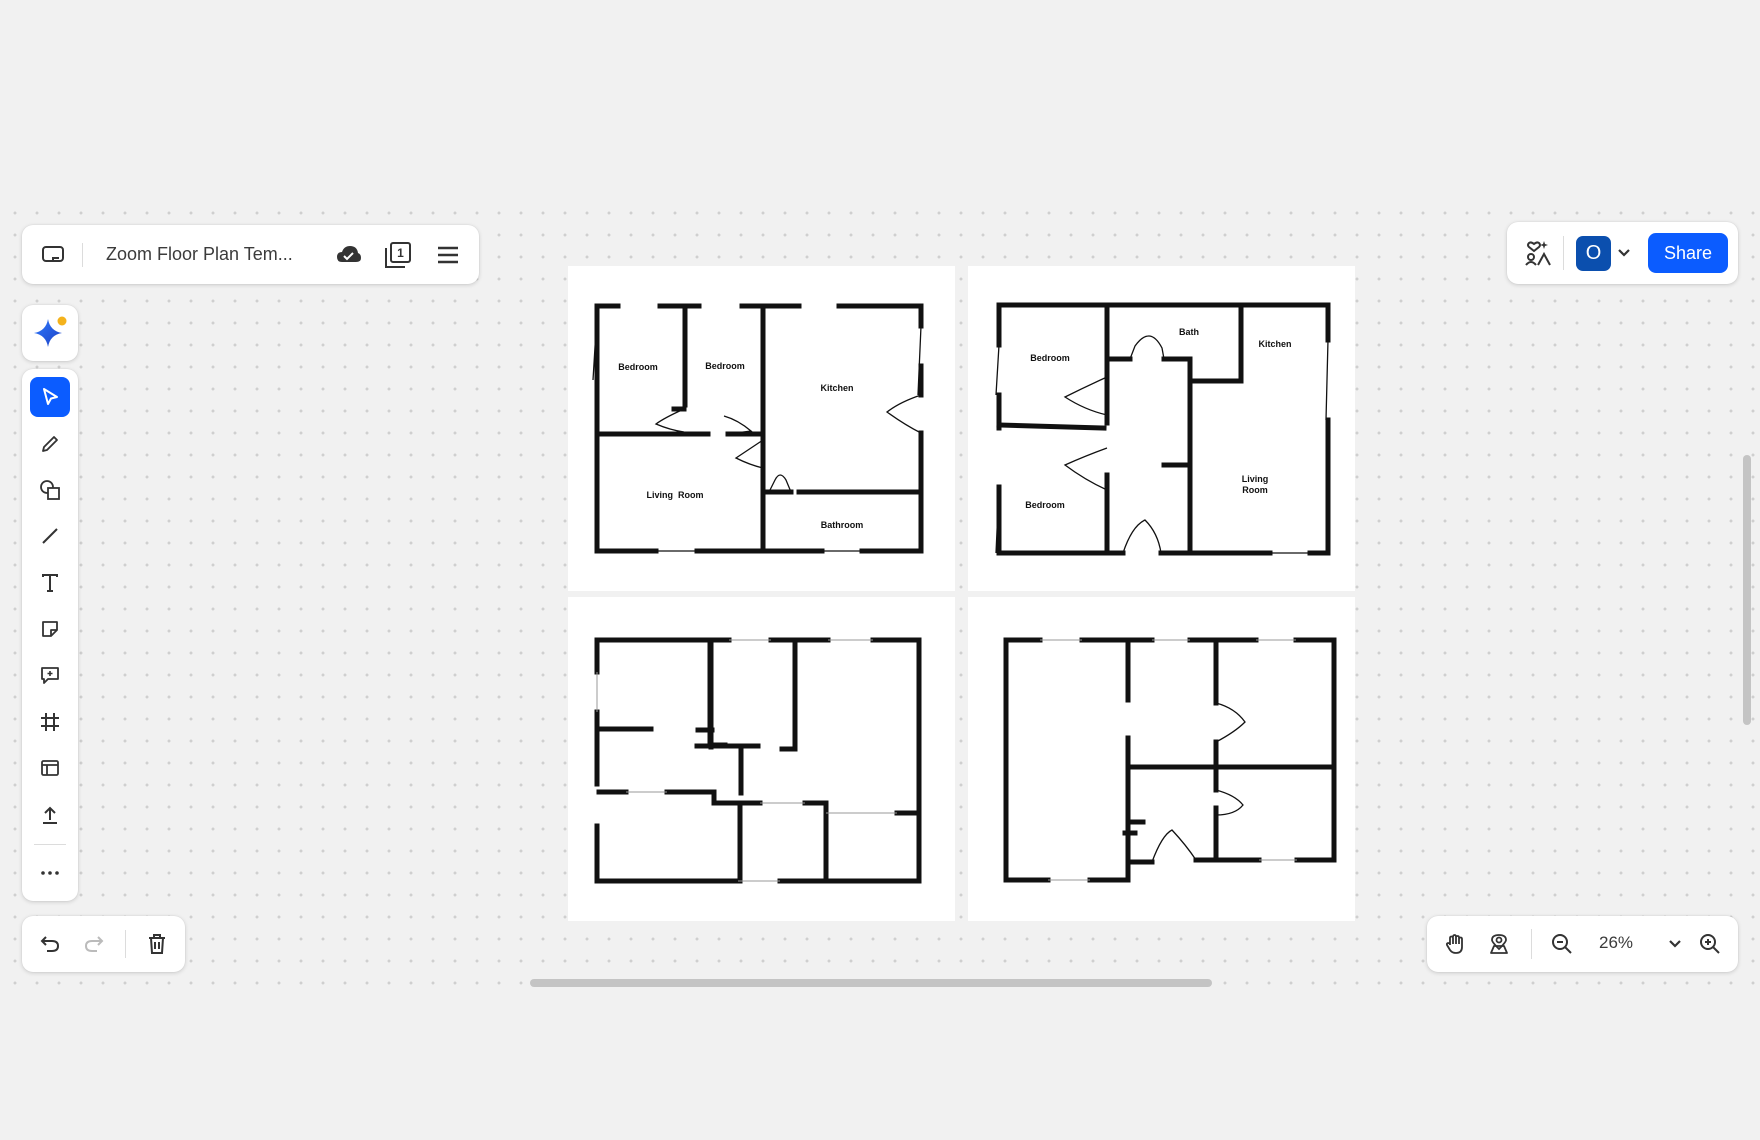 This screenshot has height=1140, width=1760. I want to click on bottom-empty-area, so click(880, 1067).